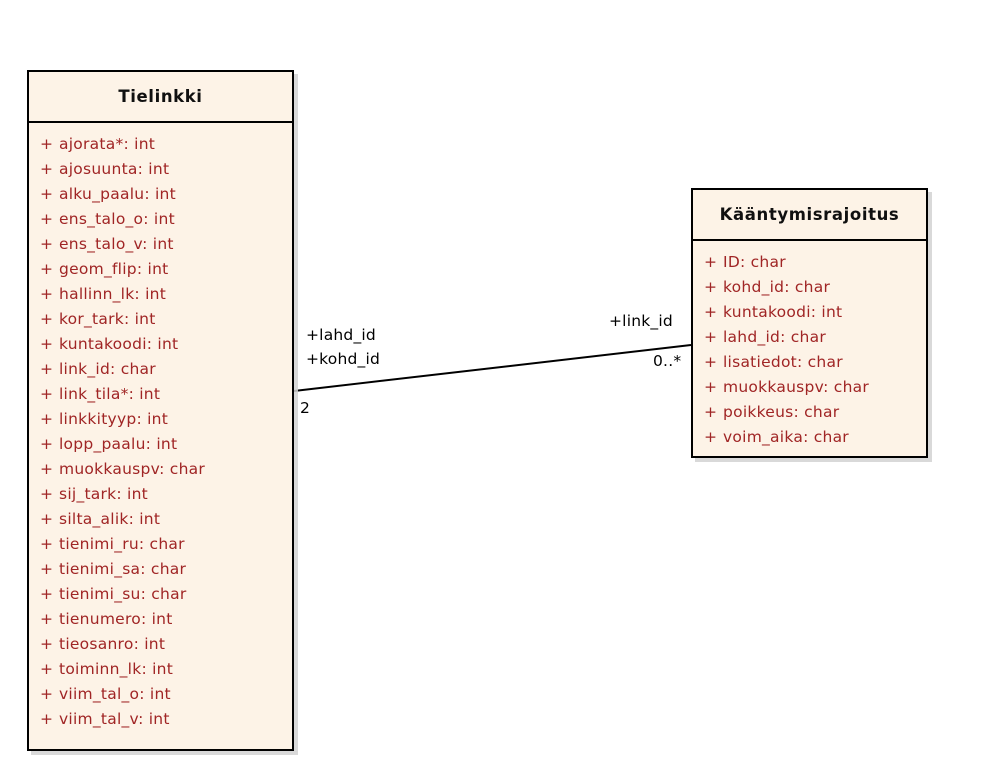 This screenshot has height=780, width=997. I want to click on attribute-signature: linkkityyp: int, so click(114, 419).